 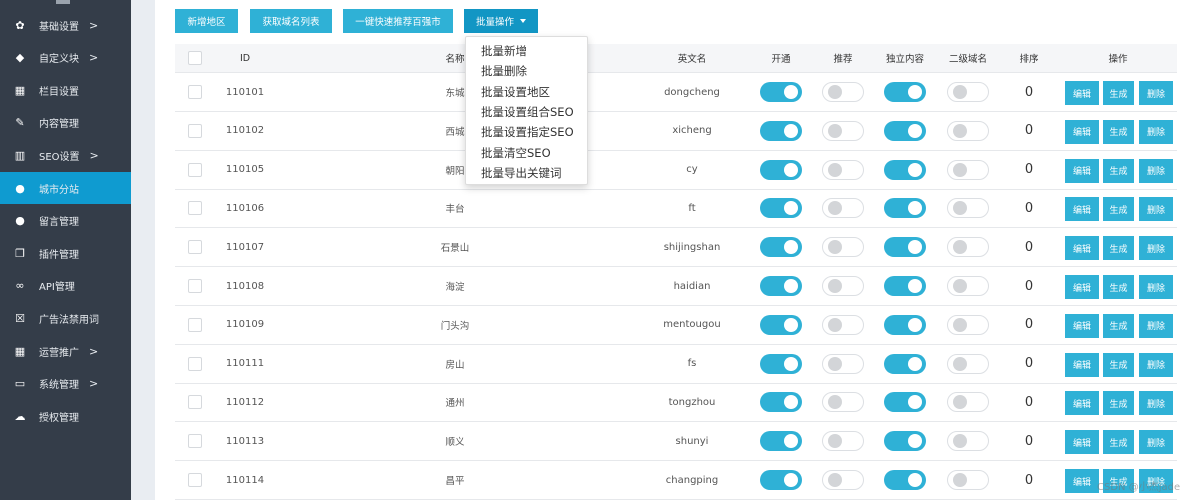 I want to click on sidebar-item-6: ● 留言管理, so click(x=65, y=221).